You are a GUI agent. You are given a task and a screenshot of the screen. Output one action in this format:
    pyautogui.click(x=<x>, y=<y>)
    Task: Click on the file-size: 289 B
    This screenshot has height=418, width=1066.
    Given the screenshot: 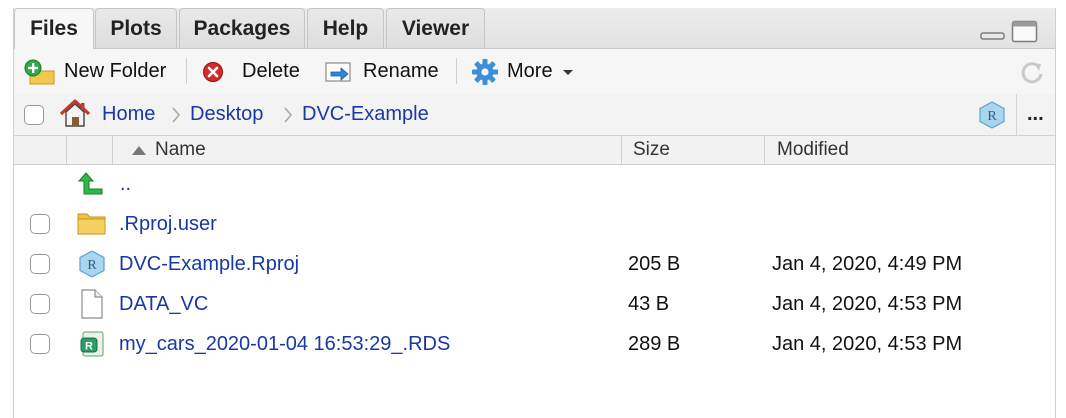 What is the action you would take?
    pyautogui.click(x=654, y=343)
    